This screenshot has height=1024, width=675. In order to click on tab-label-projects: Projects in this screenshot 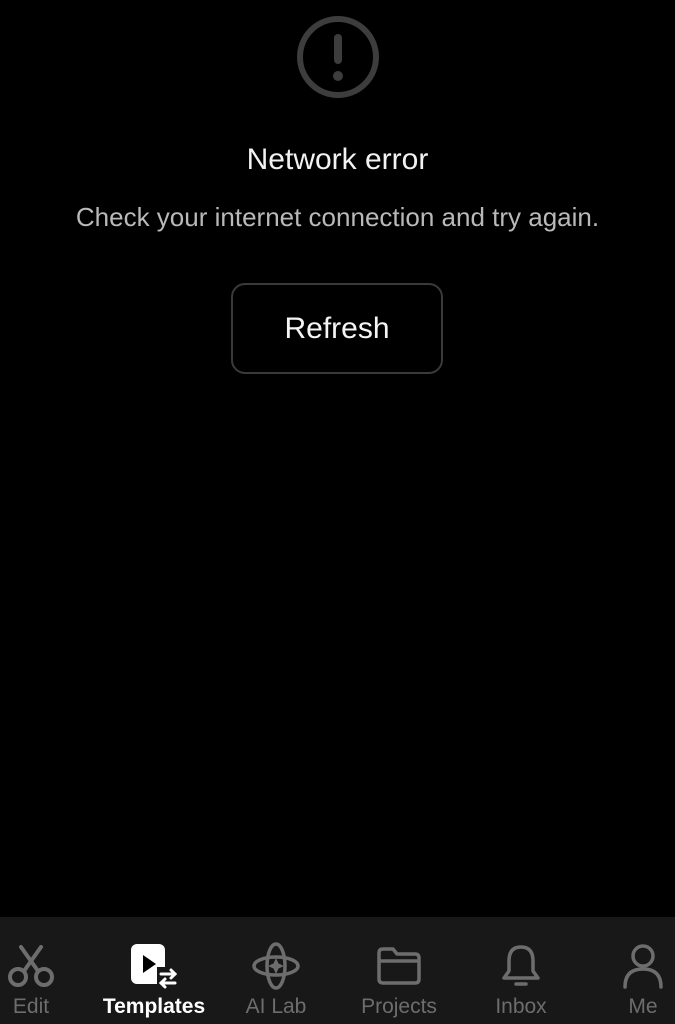, I will do `click(399, 1006)`.